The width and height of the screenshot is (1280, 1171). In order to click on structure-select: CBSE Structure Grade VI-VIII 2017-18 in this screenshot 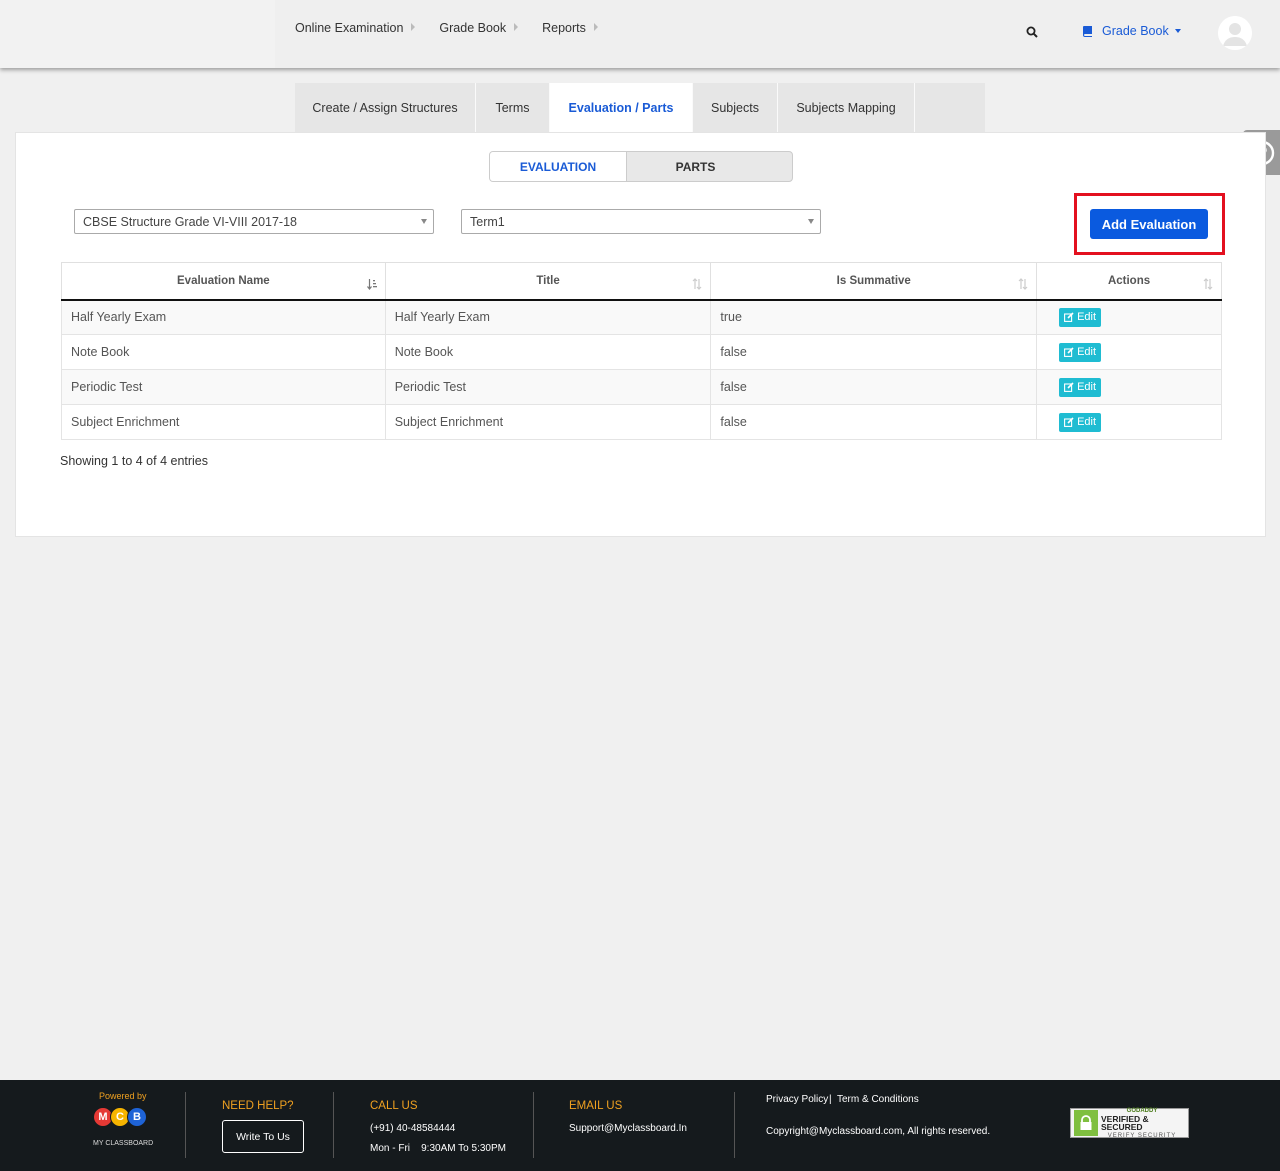, I will do `click(254, 221)`.